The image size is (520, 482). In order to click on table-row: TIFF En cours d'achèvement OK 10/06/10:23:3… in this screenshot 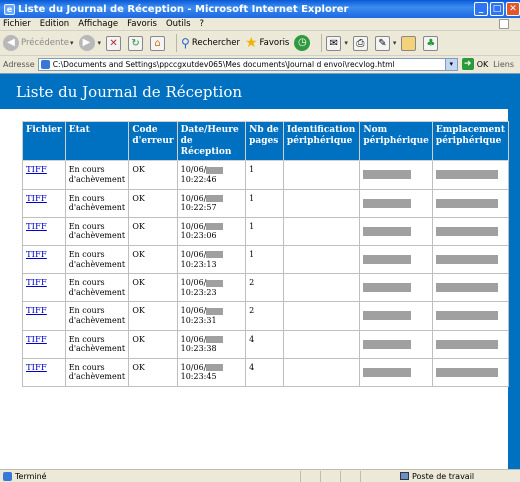, I will do `click(266, 344)`.